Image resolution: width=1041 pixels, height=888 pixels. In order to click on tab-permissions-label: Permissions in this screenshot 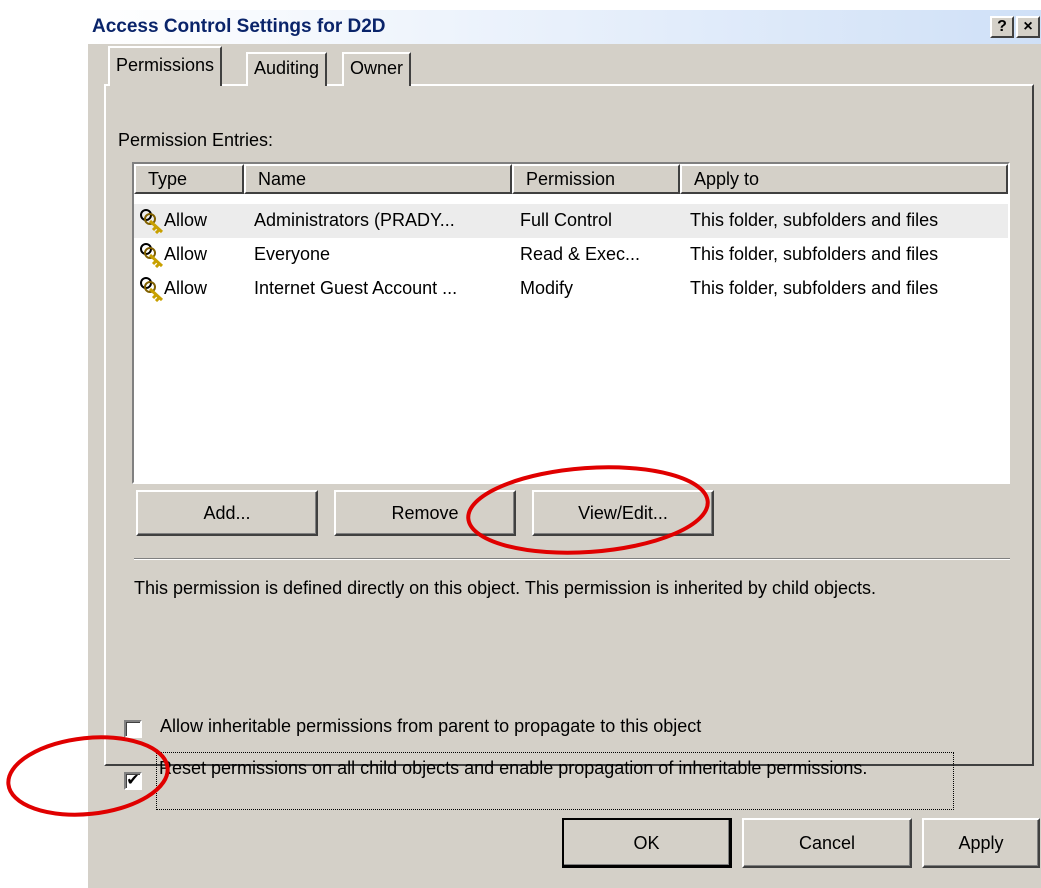, I will do `click(165, 65)`.